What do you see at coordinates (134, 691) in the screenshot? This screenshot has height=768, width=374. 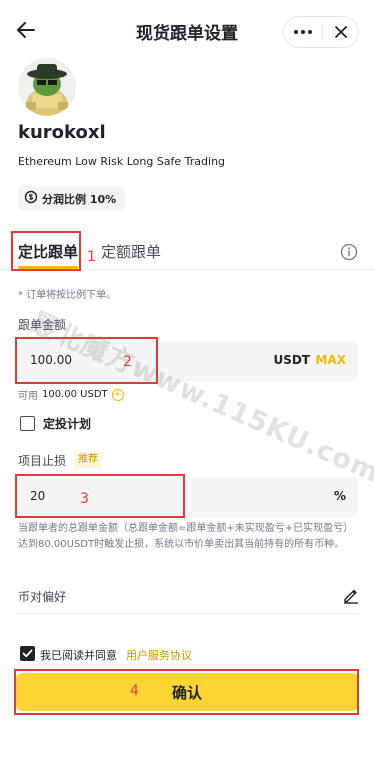 I see `annotation-number-4: 4` at bounding box center [134, 691].